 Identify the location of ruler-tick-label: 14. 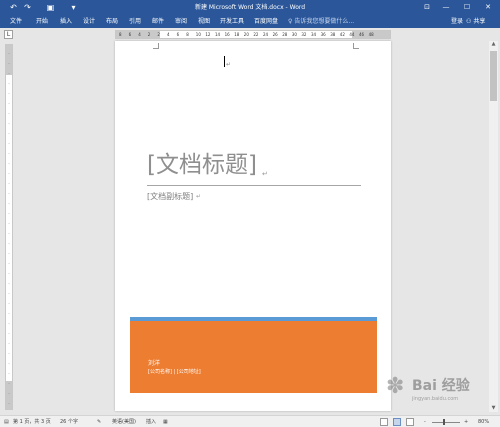
(218, 34).